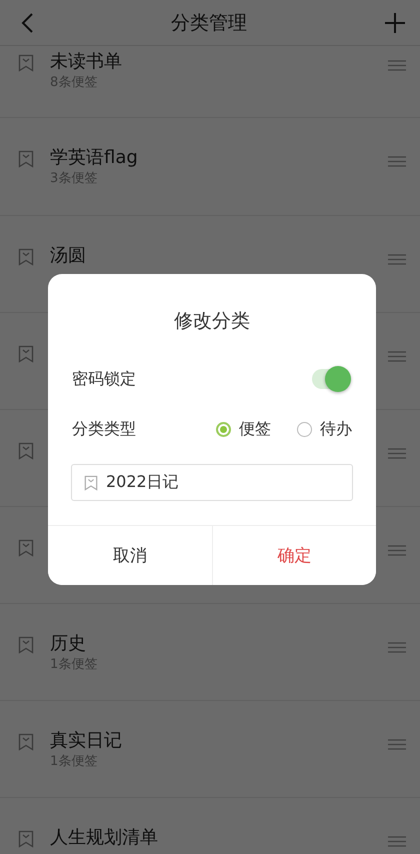 Image resolution: width=420 pixels, height=854 pixels. What do you see at coordinates (330, 379) in the screenshot?
I see `lock-toggle` at bounding box center [330, 379].